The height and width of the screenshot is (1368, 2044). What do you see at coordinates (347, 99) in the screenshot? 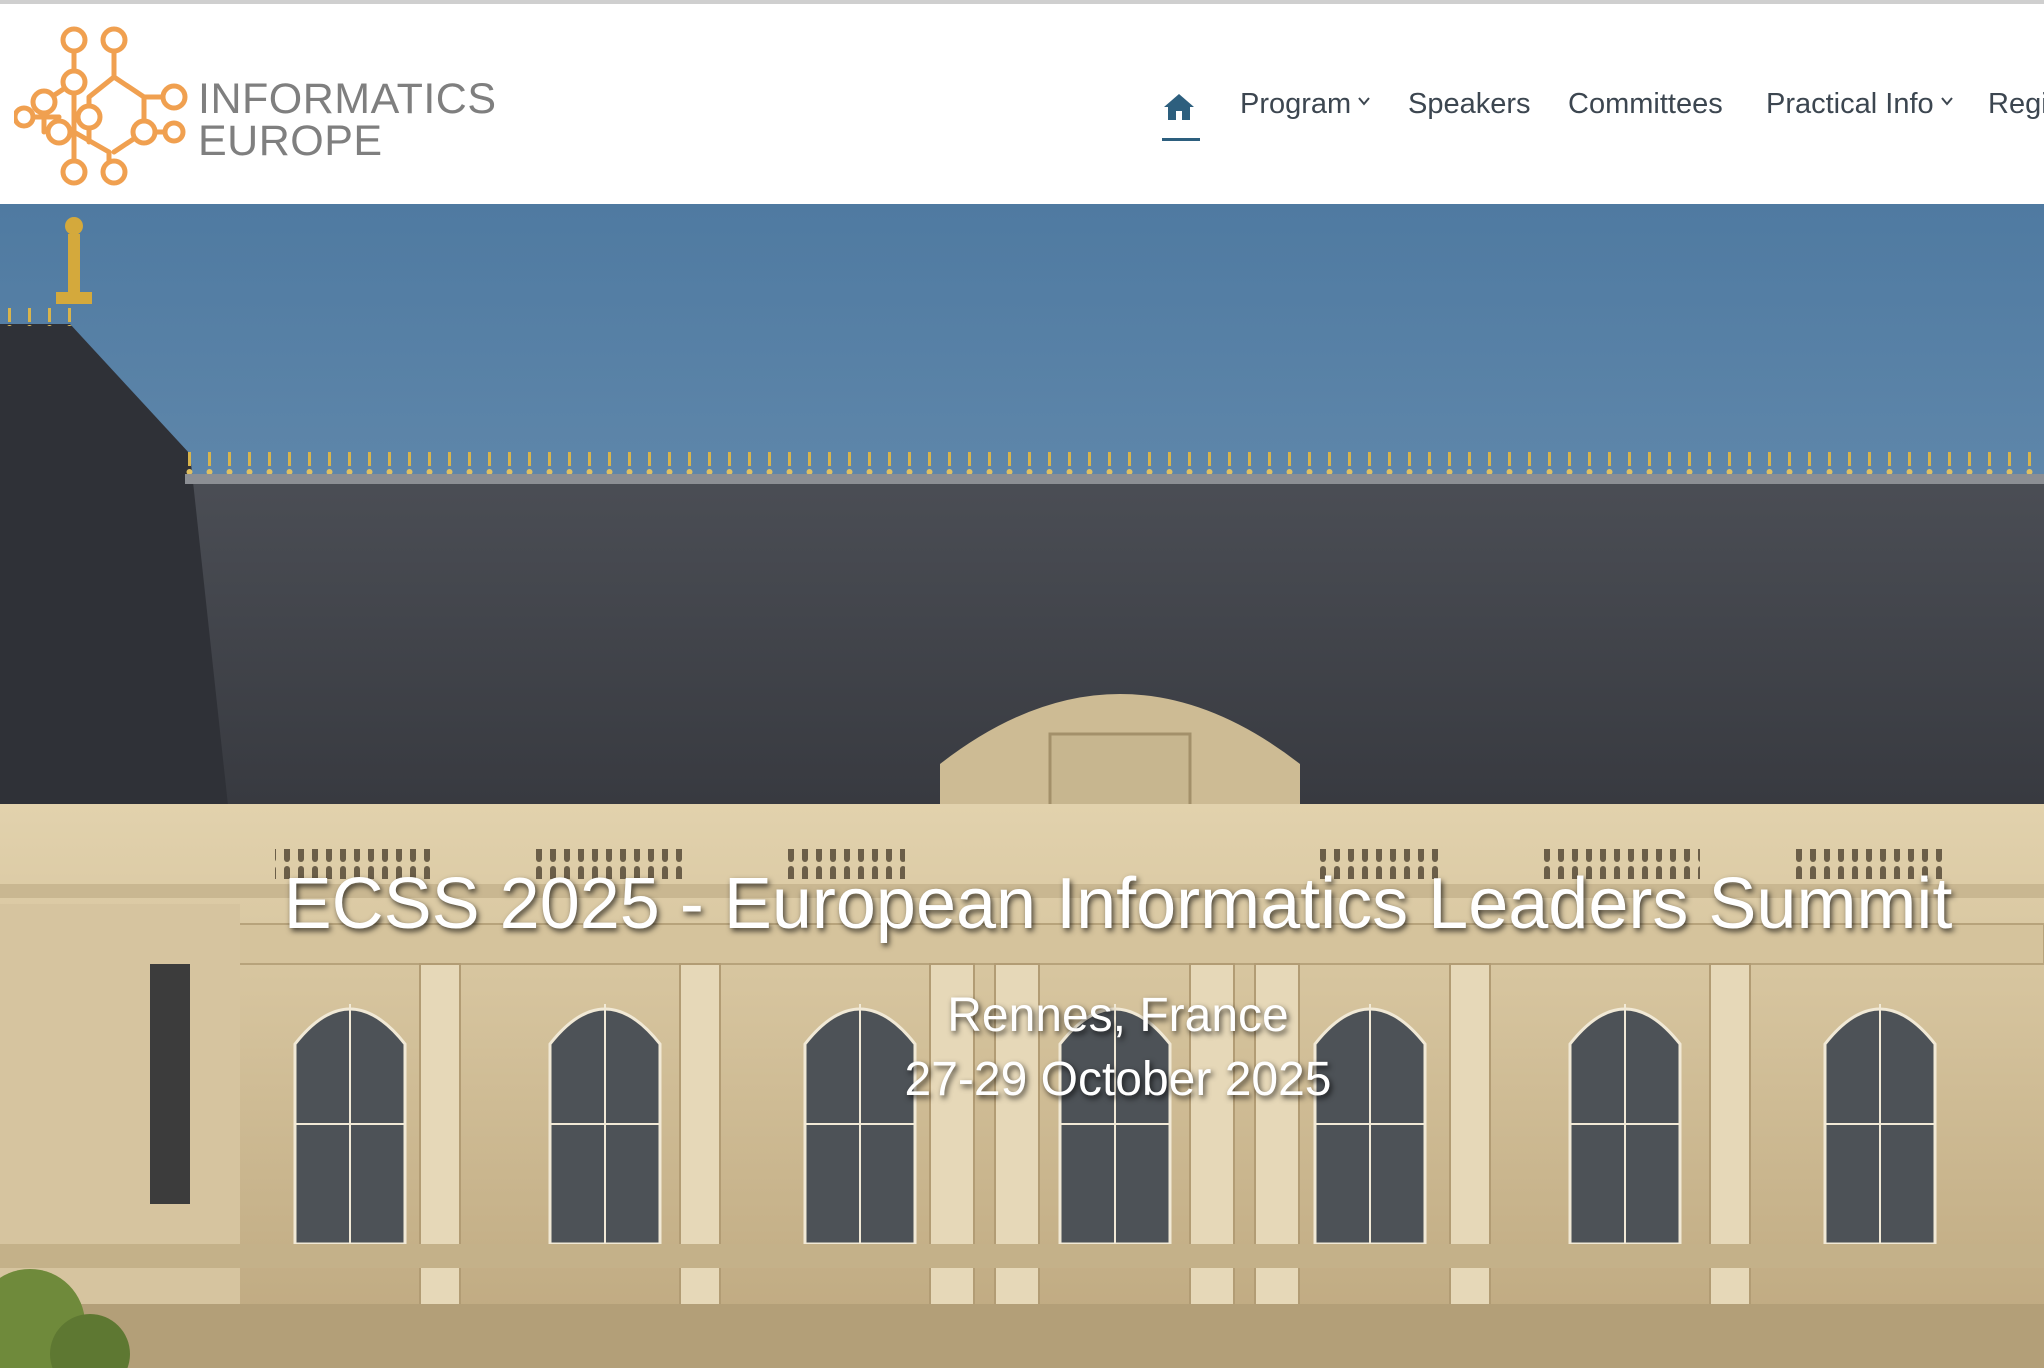
I see `logo-line-1: INFORMATICS` at bounding box center [347, 99].